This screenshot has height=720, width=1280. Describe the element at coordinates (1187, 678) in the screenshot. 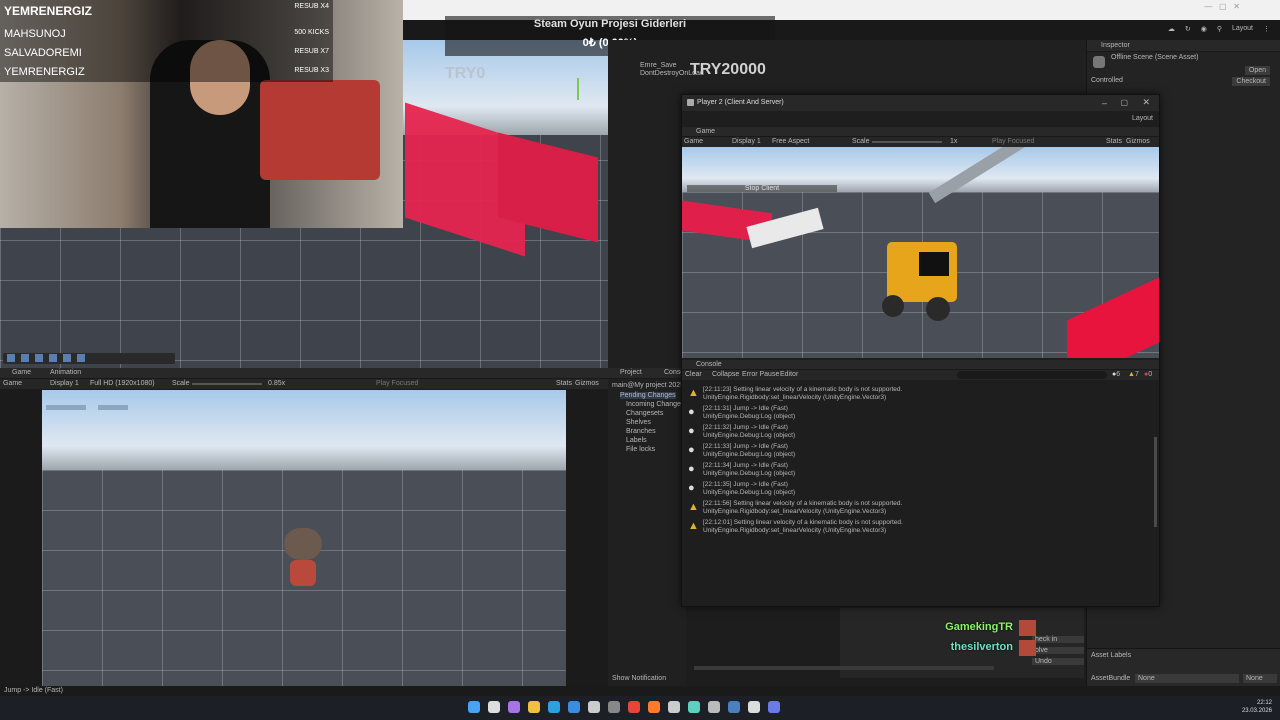

I see `asset-bundle-dropdown: None` at that location.